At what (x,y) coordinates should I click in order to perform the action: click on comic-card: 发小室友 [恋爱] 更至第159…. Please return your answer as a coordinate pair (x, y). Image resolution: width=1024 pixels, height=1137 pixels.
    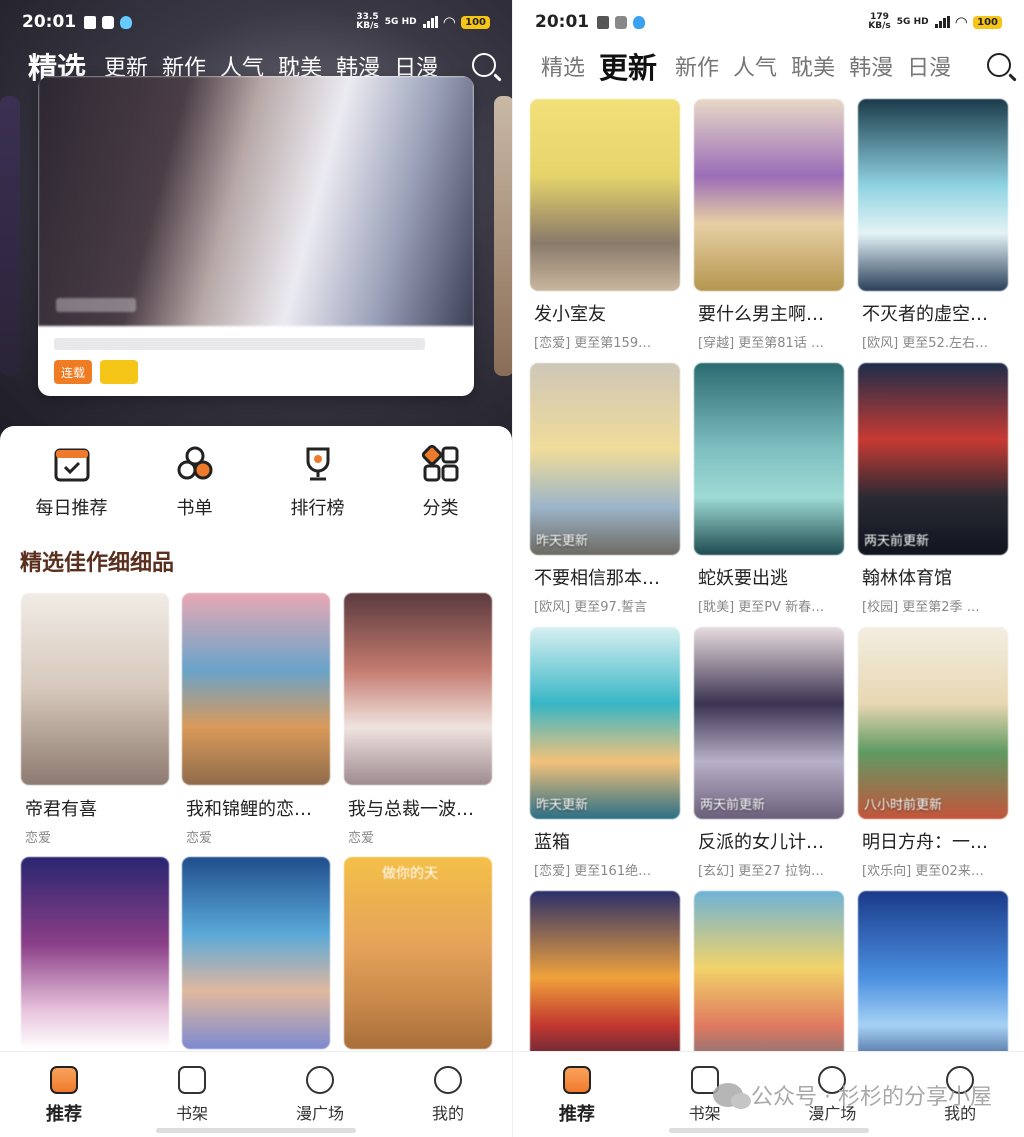
    Looking at the image, I should click on (605, 225).